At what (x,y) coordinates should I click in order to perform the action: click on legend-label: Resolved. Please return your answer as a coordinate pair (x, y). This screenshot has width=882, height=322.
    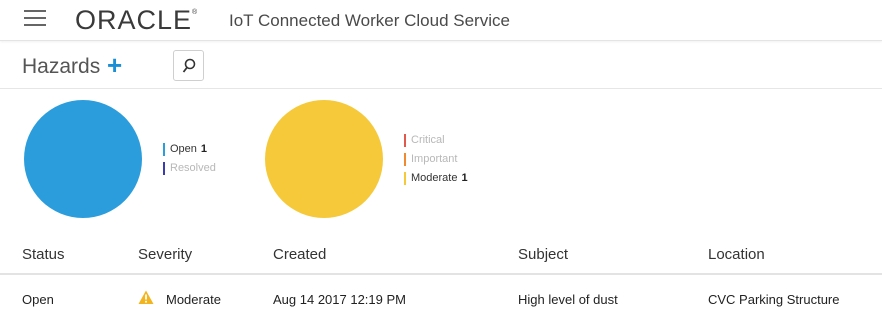
    Looking at the image, I should click on (193, 168).